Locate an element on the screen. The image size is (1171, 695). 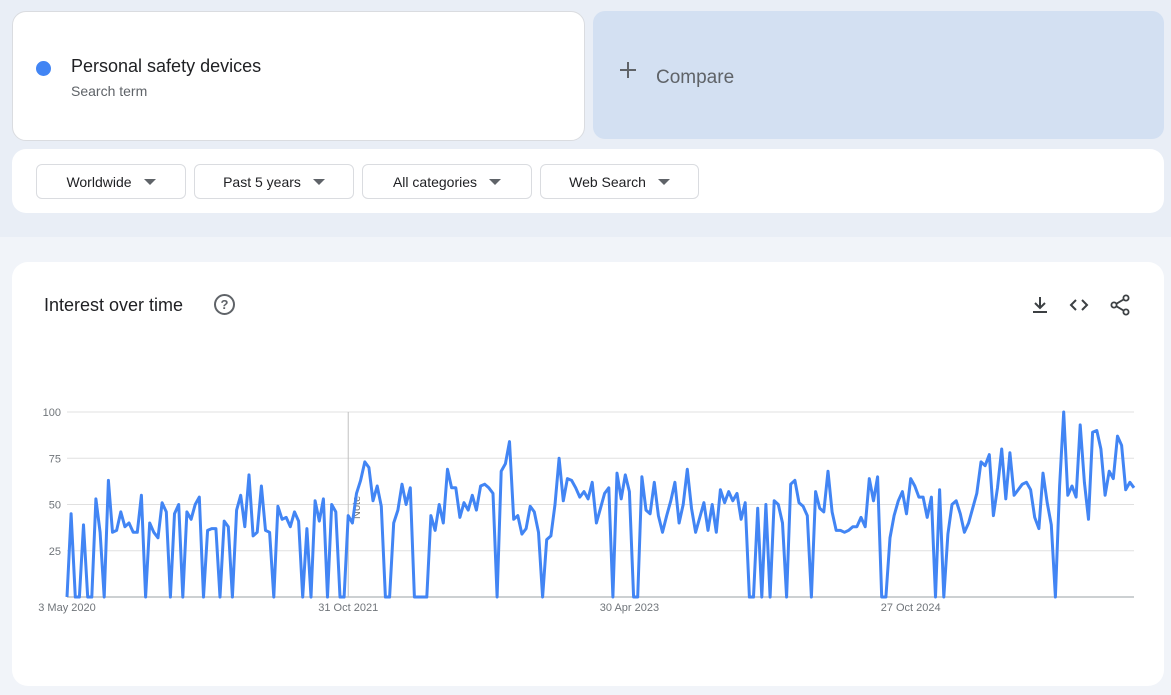
time-range-filter-label: Past 5 years is located at coordinates (262, 181).